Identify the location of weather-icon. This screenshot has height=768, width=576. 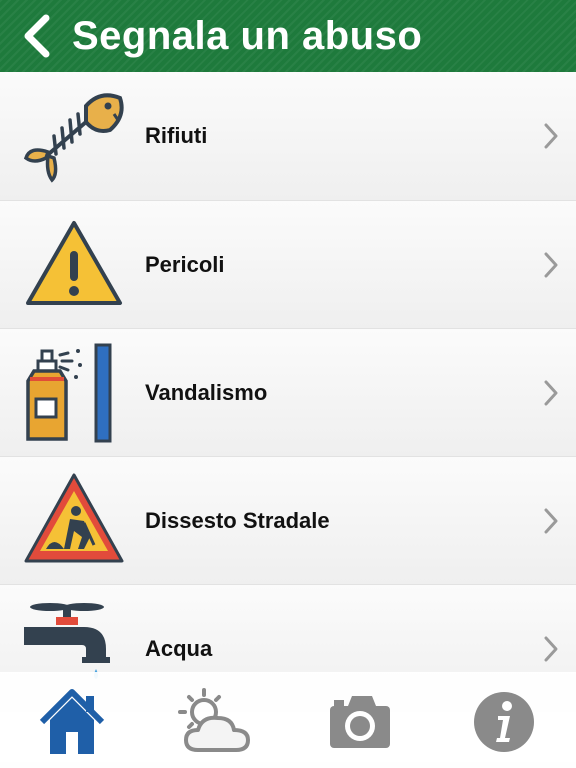
(214, 720).